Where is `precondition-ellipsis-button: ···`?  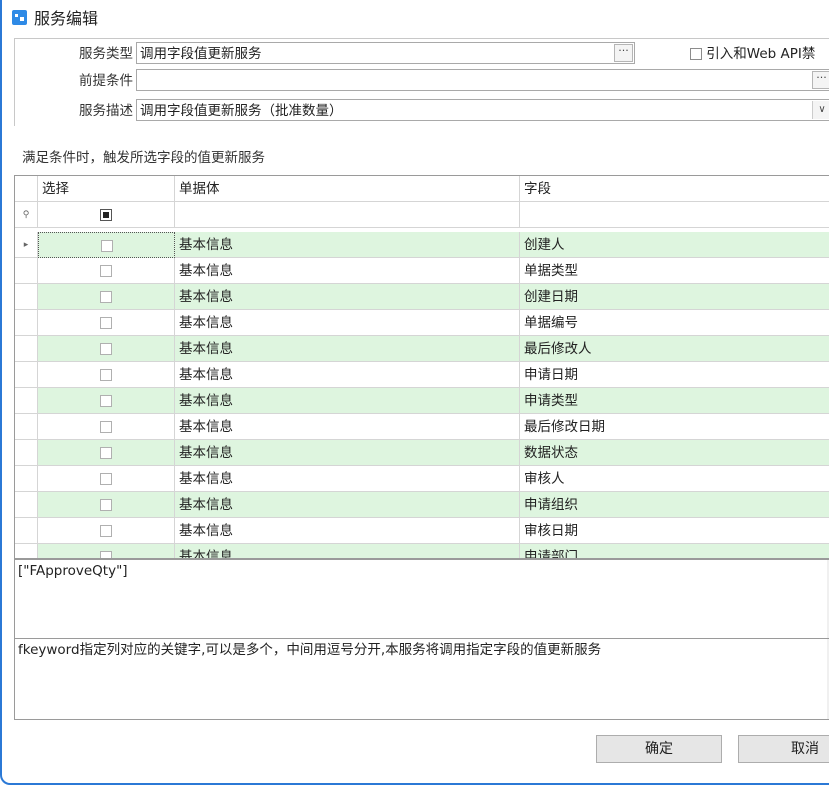 precondition-ellipsis-button: ··· is located at coordinates (820, 80).